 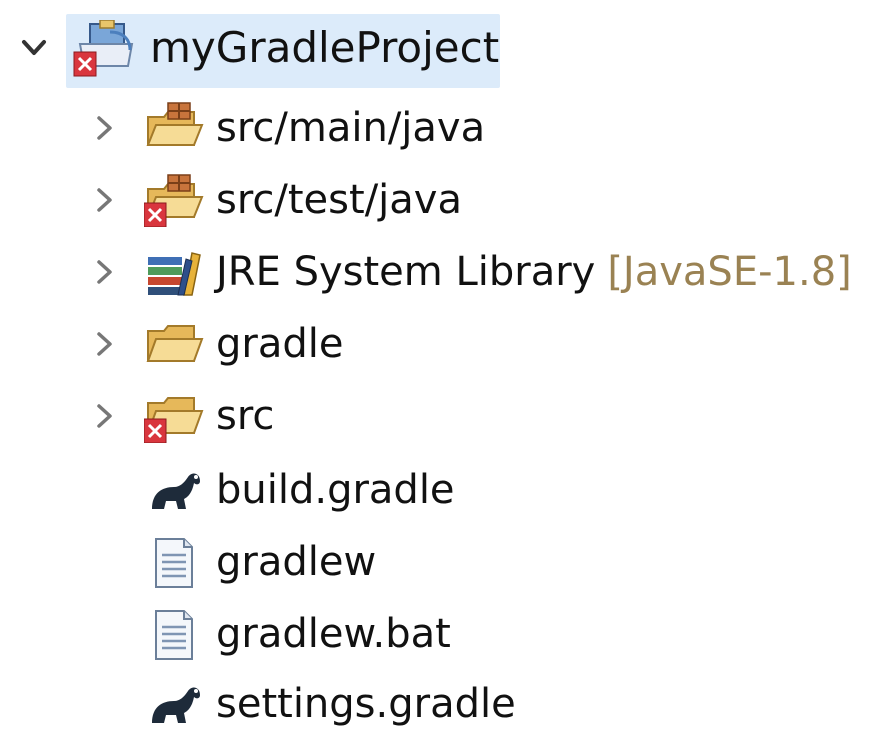 I want to click on folder-icon, so click(x=174, y=344).